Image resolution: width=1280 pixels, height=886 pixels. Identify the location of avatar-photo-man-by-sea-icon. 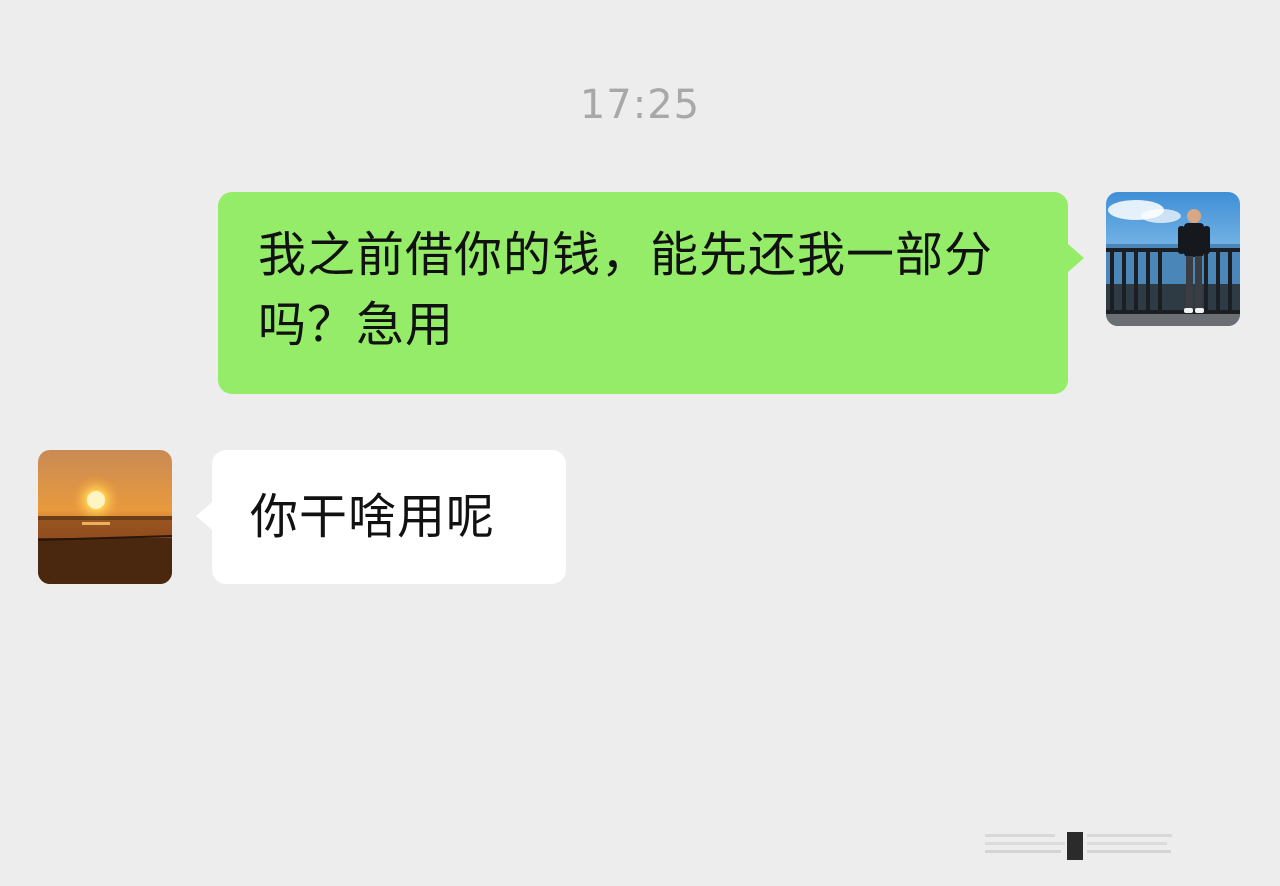
(1173, 259).